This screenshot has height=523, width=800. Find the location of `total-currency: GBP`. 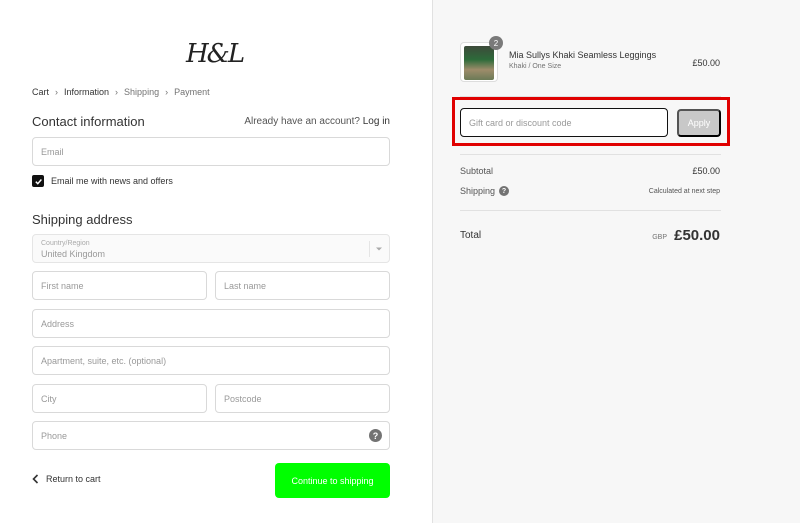

total-currency: GBP is located at coordinates (659, 237).